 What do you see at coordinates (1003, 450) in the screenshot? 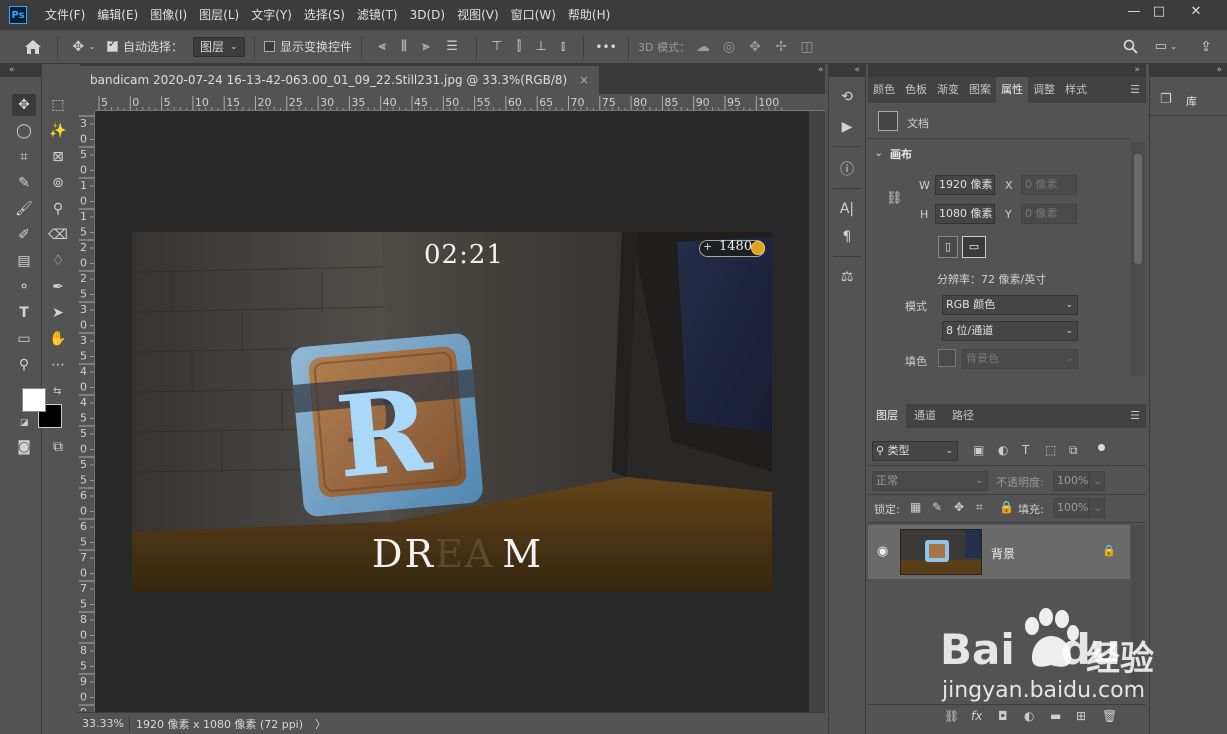
I see `filter-adjustment-icon: ◐` at bounding box center [1003, 450].